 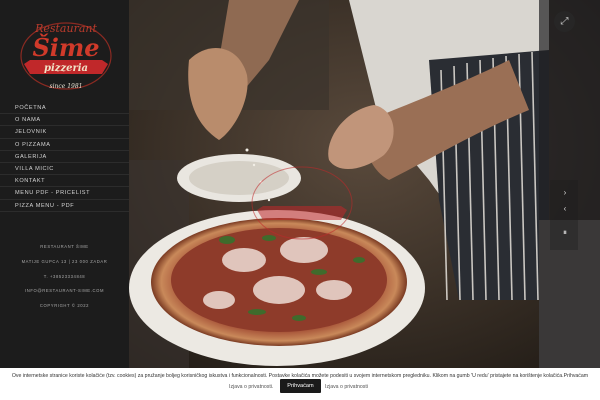 I want to click on nav-item-jelovnik: Jelovnik, so click(x=64, y=132).